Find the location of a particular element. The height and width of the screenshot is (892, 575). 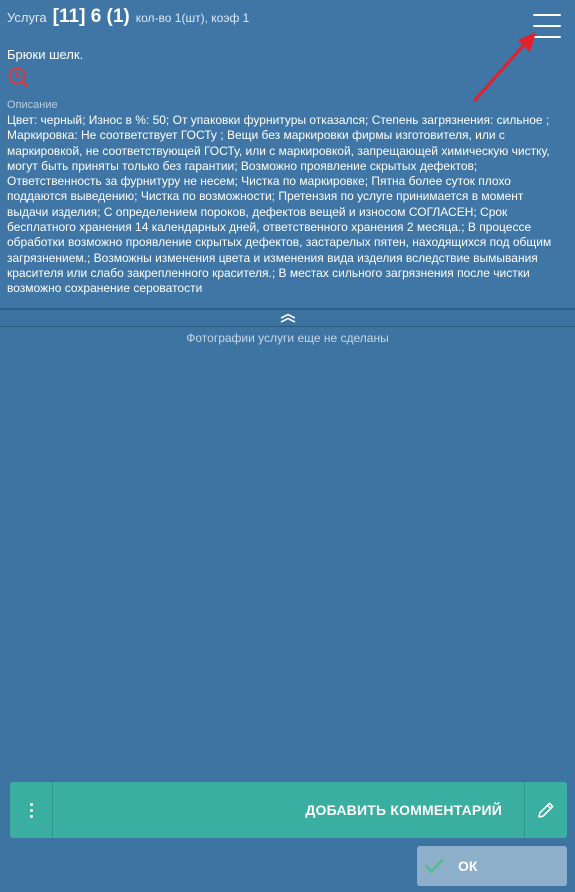

description-label: Описание is located at coordinates (32, 105).